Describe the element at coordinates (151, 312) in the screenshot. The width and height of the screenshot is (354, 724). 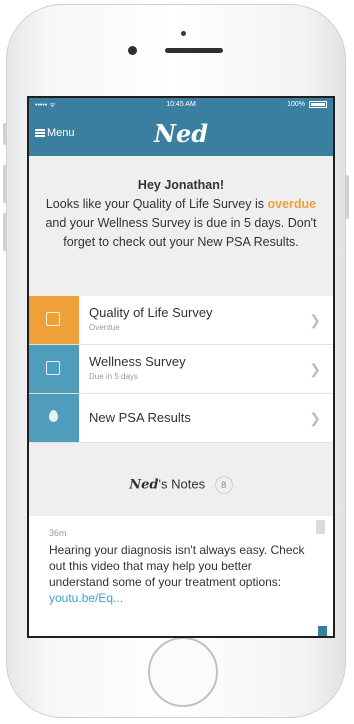
I see `task-title: Quality of Life Survey` at that location.